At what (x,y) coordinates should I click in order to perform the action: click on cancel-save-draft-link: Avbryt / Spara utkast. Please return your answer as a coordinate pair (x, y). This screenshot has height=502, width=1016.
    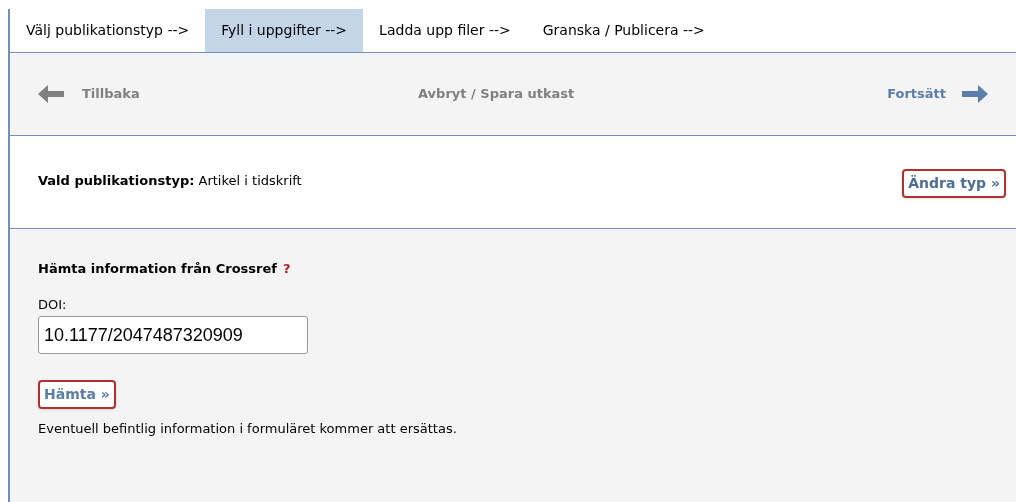
    Looking at the image, I should click on (496, 94).